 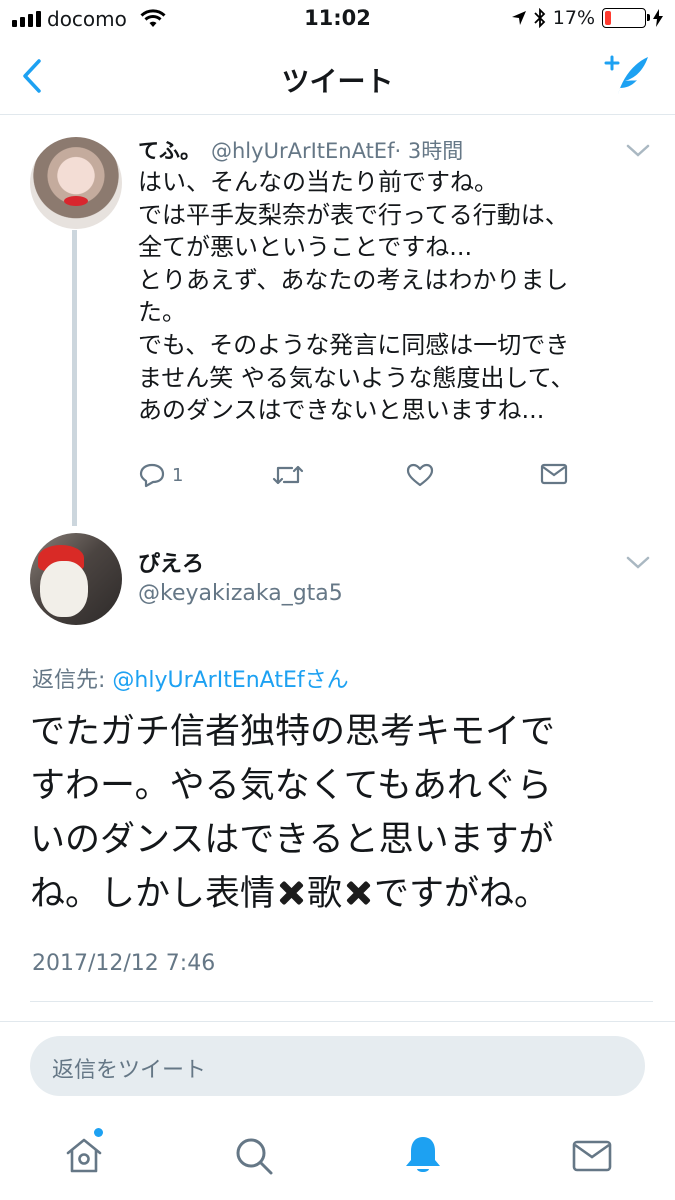 I want to click on search-icon, so click(x=254, y=1156).